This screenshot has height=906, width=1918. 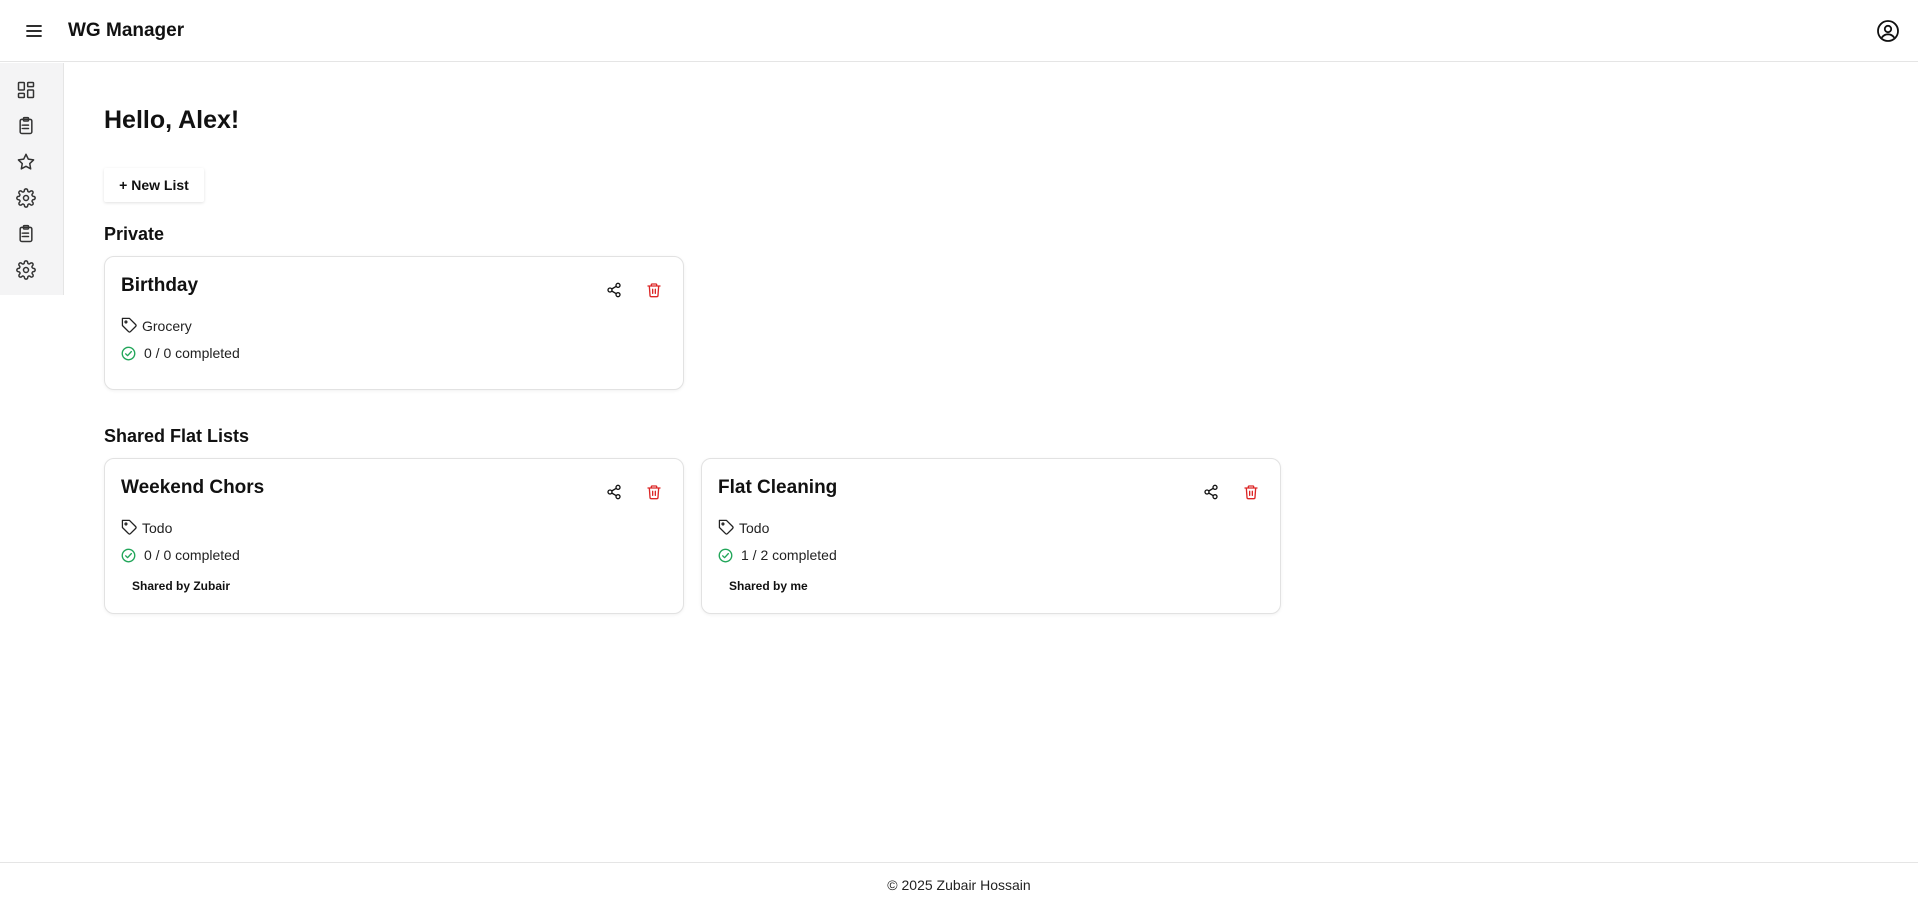 What do you see at coordinates (154, 185) in the screenshot?
I see `new-list-button: + New List` at bounding box center [154, 185].